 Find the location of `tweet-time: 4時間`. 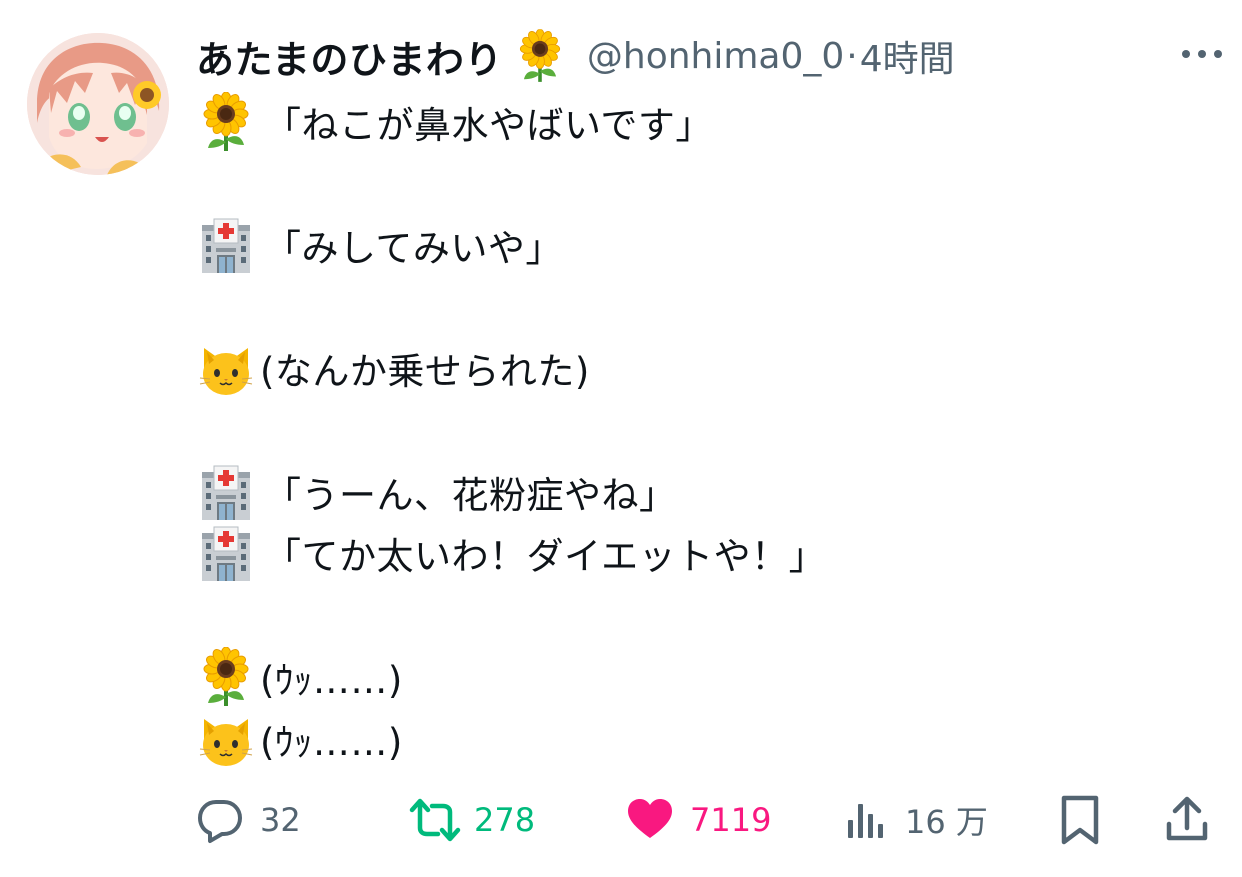

tweet-time: 4時間 is located at coordinates (907, 56).